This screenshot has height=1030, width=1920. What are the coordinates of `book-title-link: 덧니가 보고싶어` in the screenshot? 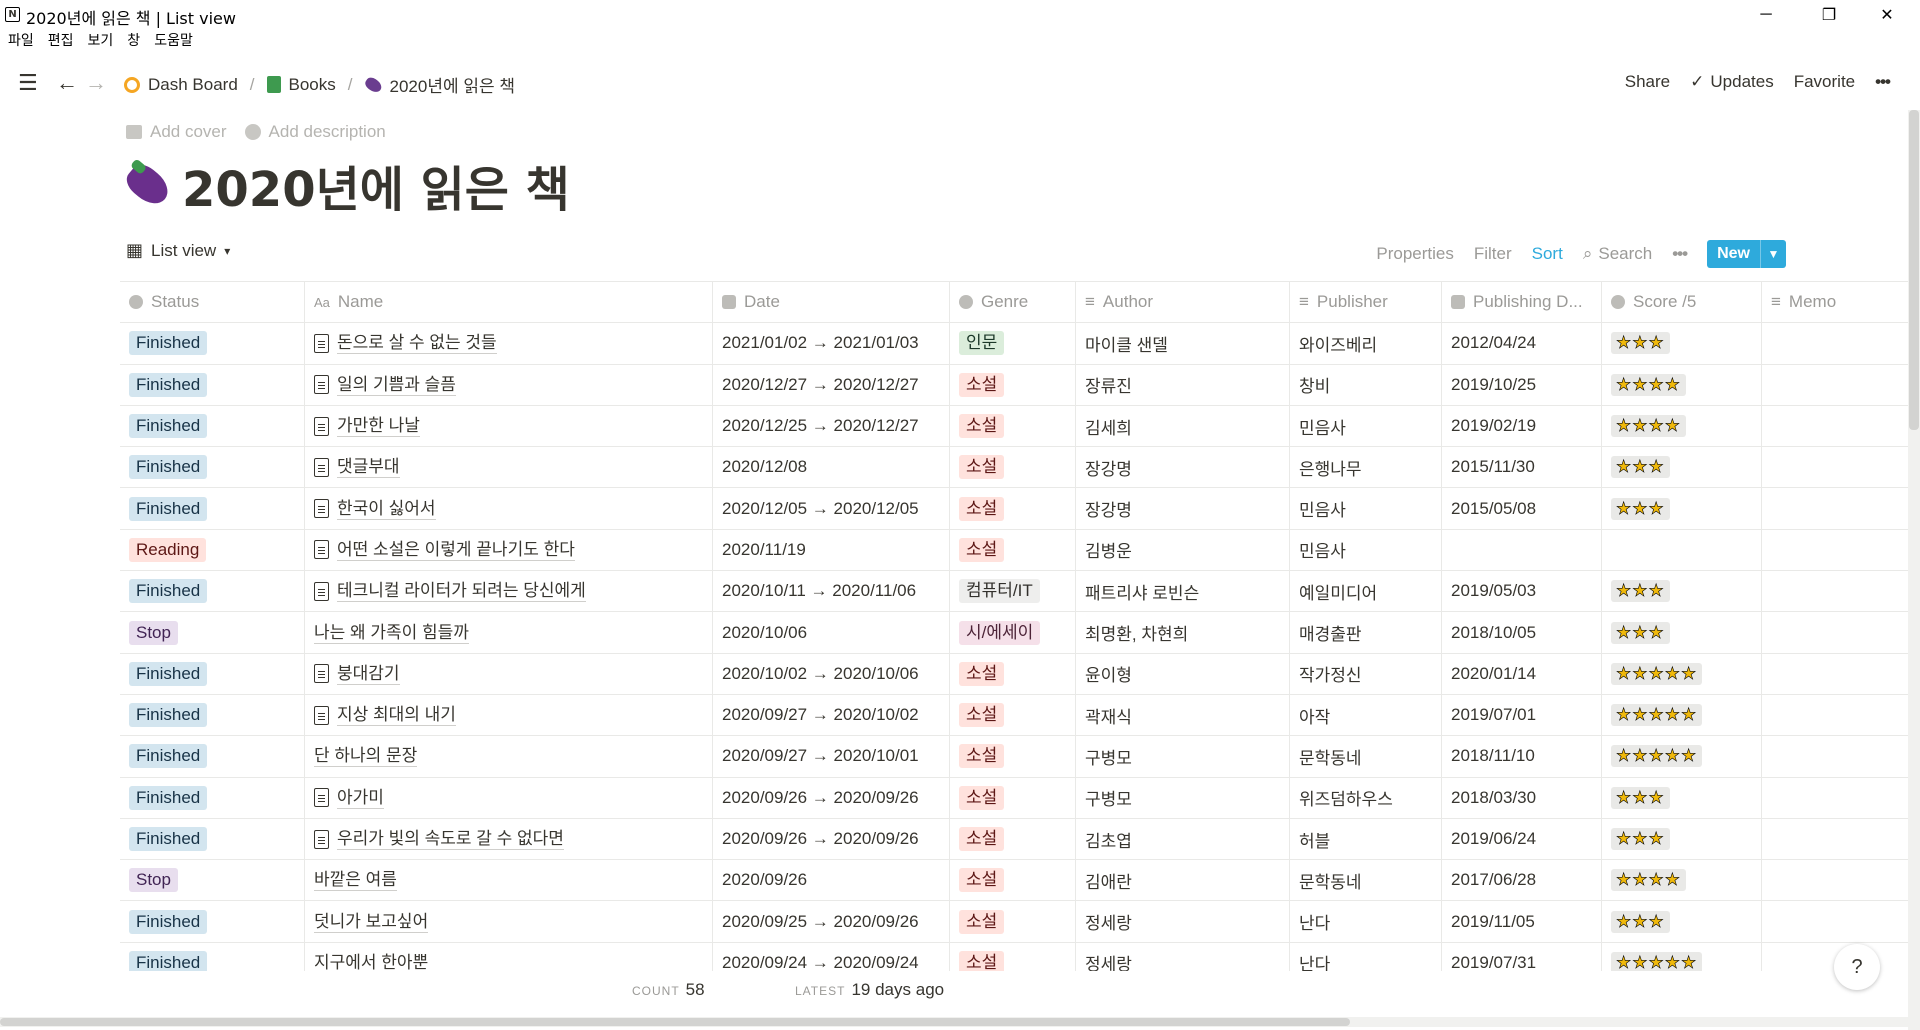 It's located at (371, 922).